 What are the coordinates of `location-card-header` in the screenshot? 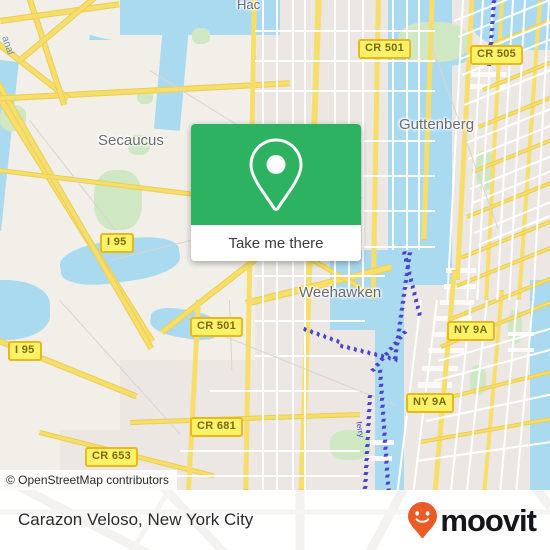 It's located at (276, 174).